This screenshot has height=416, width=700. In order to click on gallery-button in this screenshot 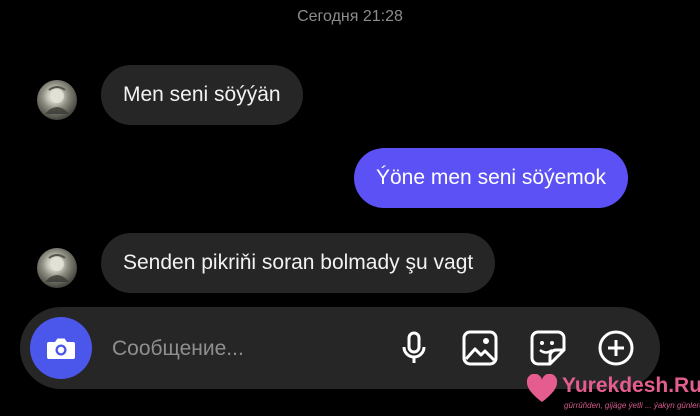, I will do `click(480, 348)`.